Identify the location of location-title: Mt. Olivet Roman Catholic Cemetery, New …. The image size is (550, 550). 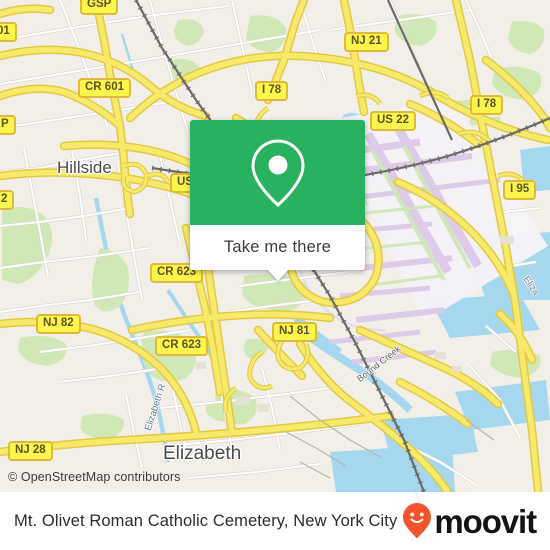
(206, 520).